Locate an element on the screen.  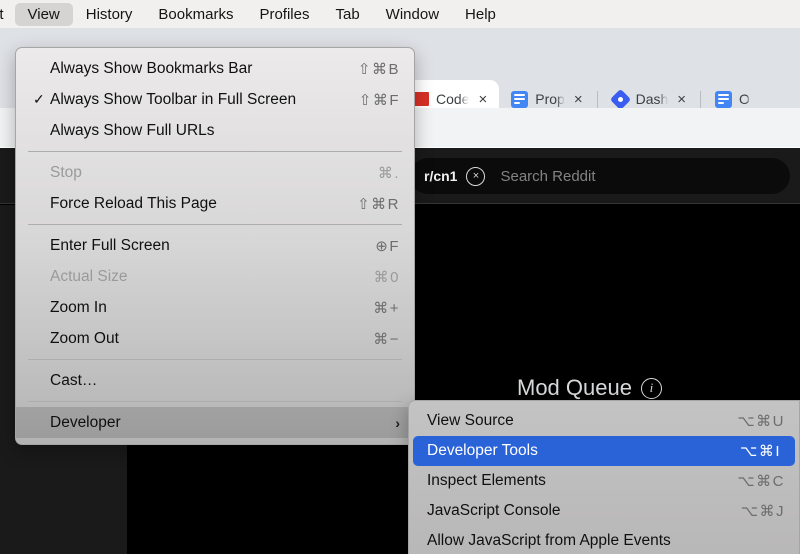
submenu-item-shortcut: ⌥⌘C is located at coordinates (761, 481).